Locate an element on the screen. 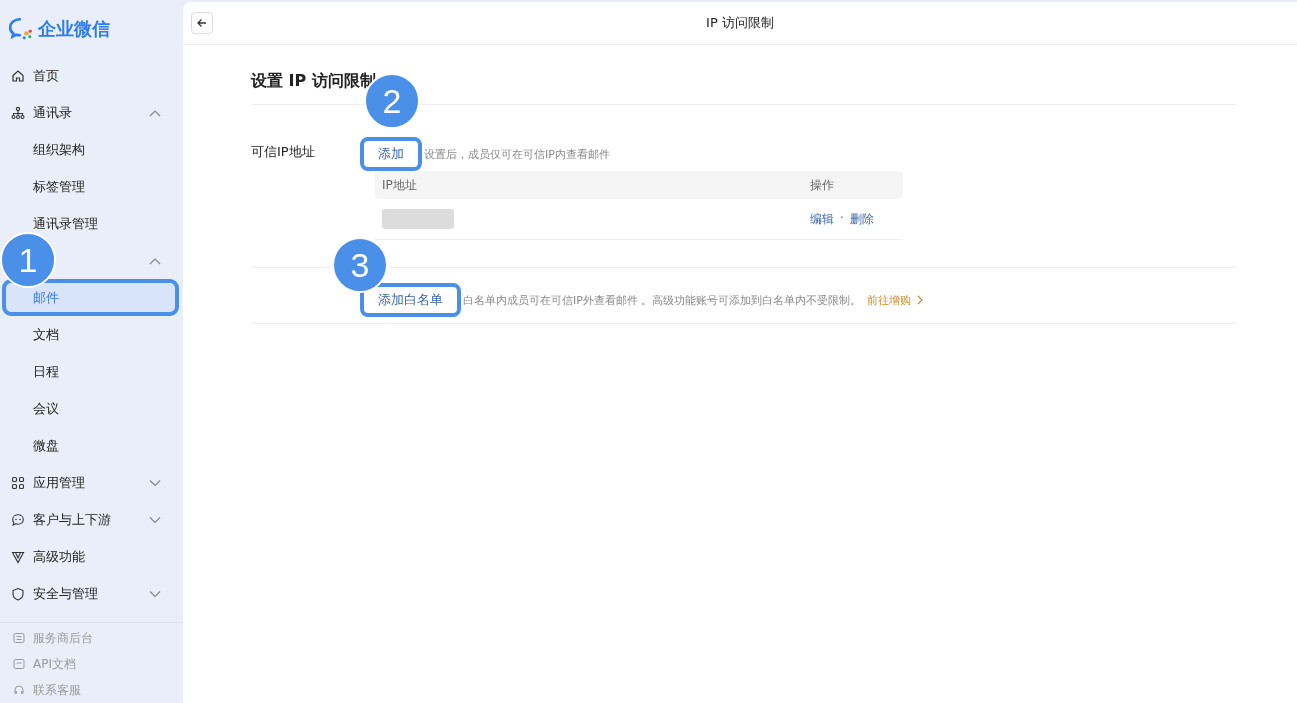  sidebar-label: 高级功能 is located at coordinates (59, 556).